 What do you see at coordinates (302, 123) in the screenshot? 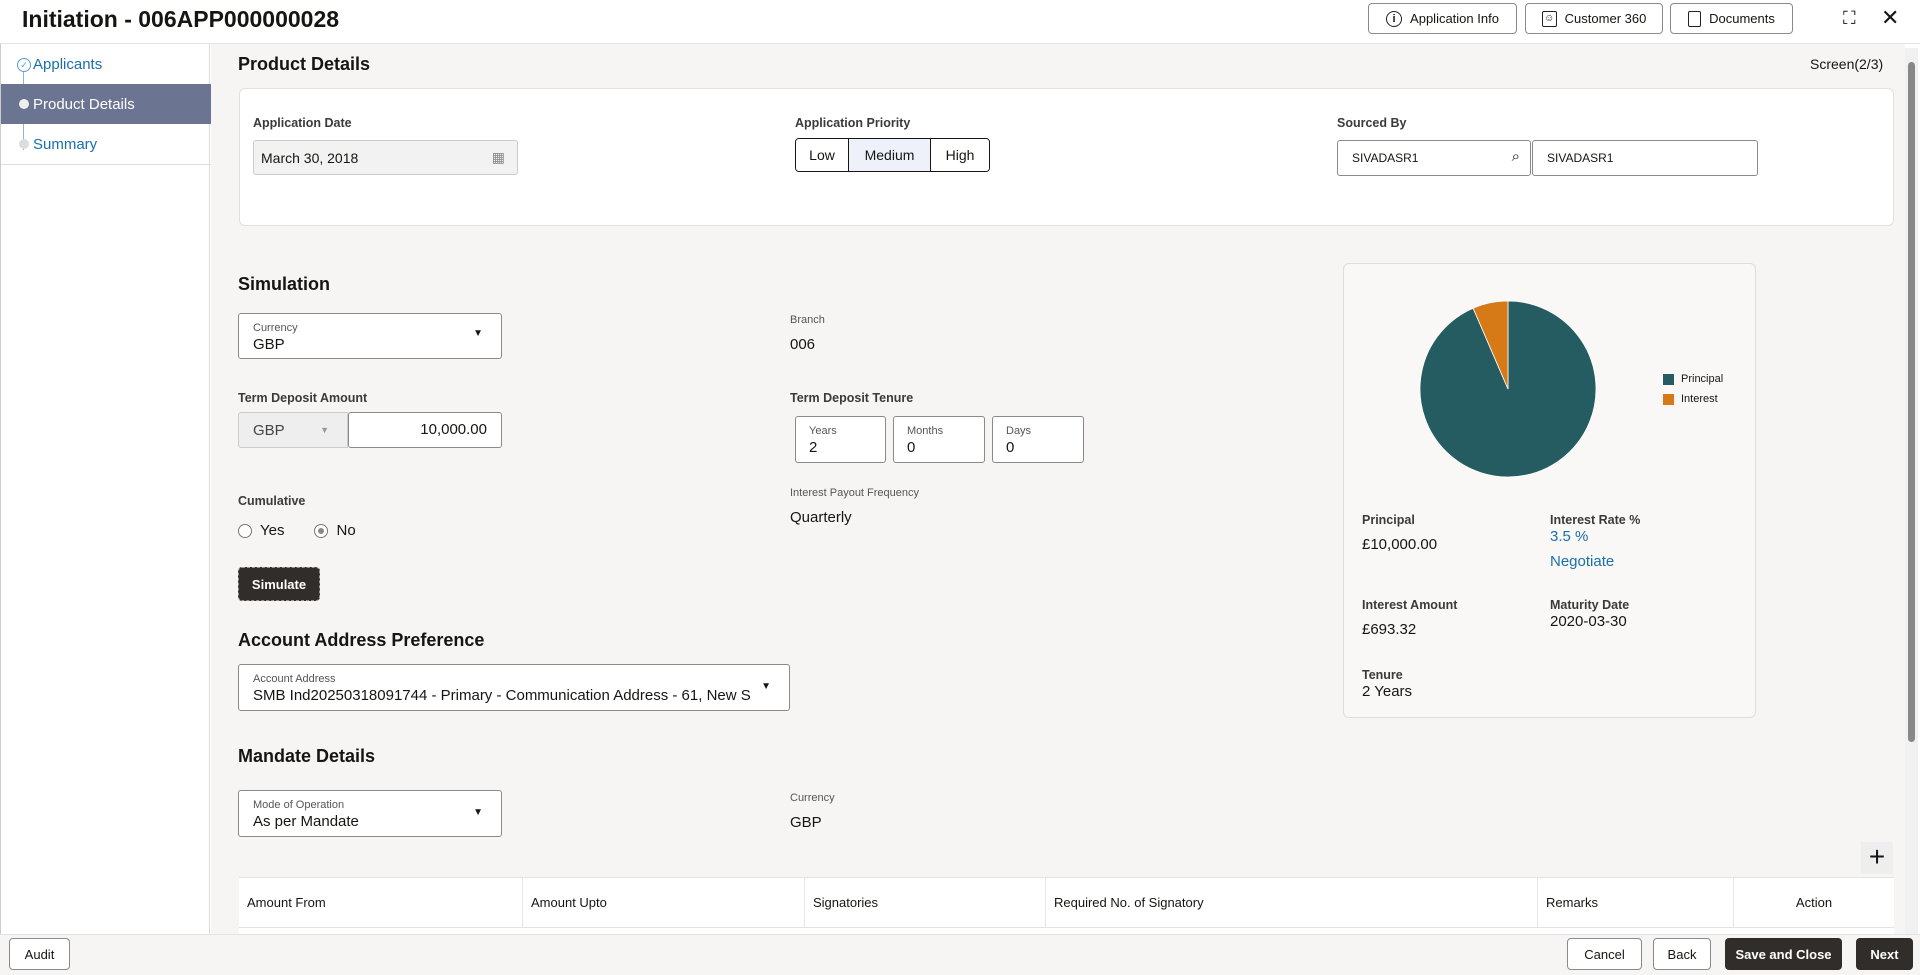
I see `application-date-label: Application Date` at bounding box center [302, 123].